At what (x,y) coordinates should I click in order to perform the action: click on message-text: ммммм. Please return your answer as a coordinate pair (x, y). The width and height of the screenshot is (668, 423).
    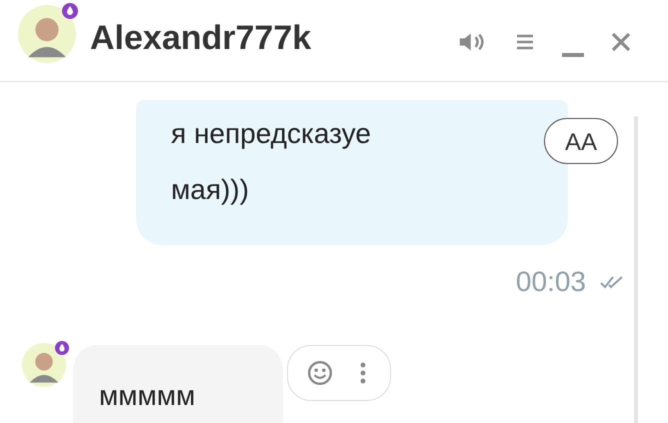
    Looking at the image, I should click on (147, 395).